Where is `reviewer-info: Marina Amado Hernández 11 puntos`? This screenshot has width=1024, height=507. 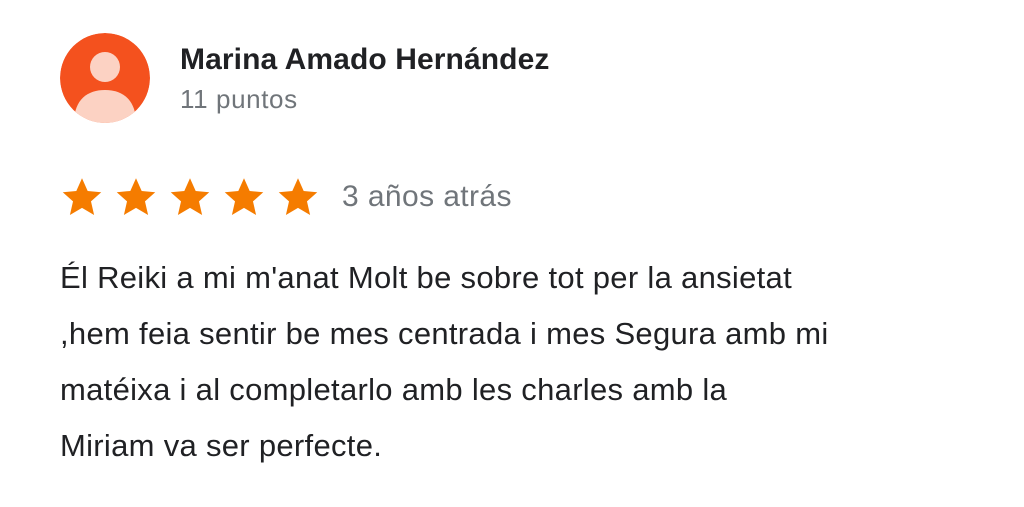 reviewer-info: Marina Amado Hernández 11 puntos is located at coordinates (365, 74).